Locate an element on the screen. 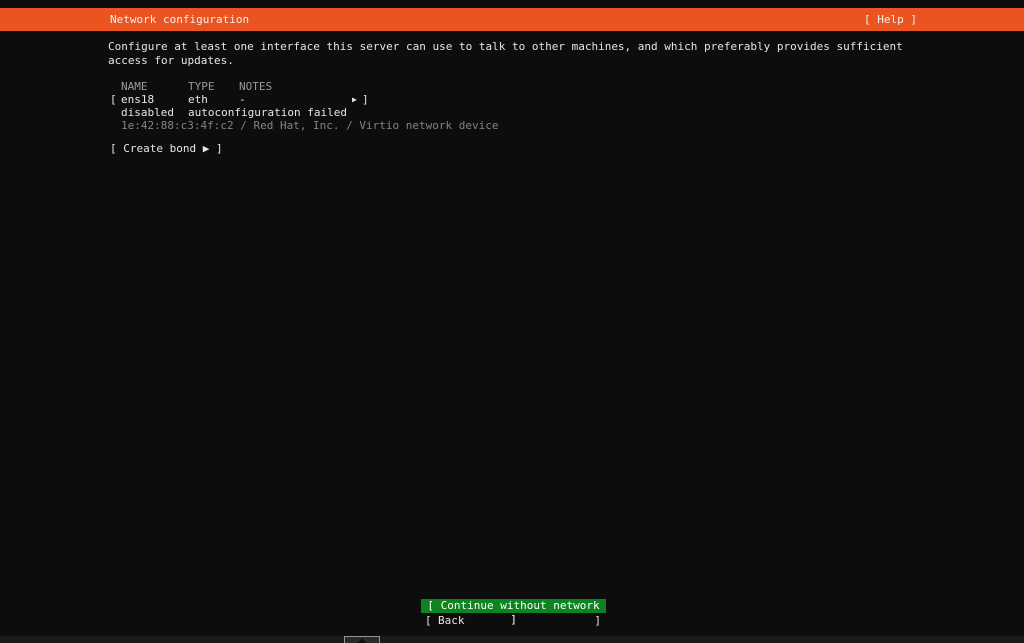 The height and width of the screenshot is (643, 1024). back-button: [ Back ] is located at coordinates (513, 620).